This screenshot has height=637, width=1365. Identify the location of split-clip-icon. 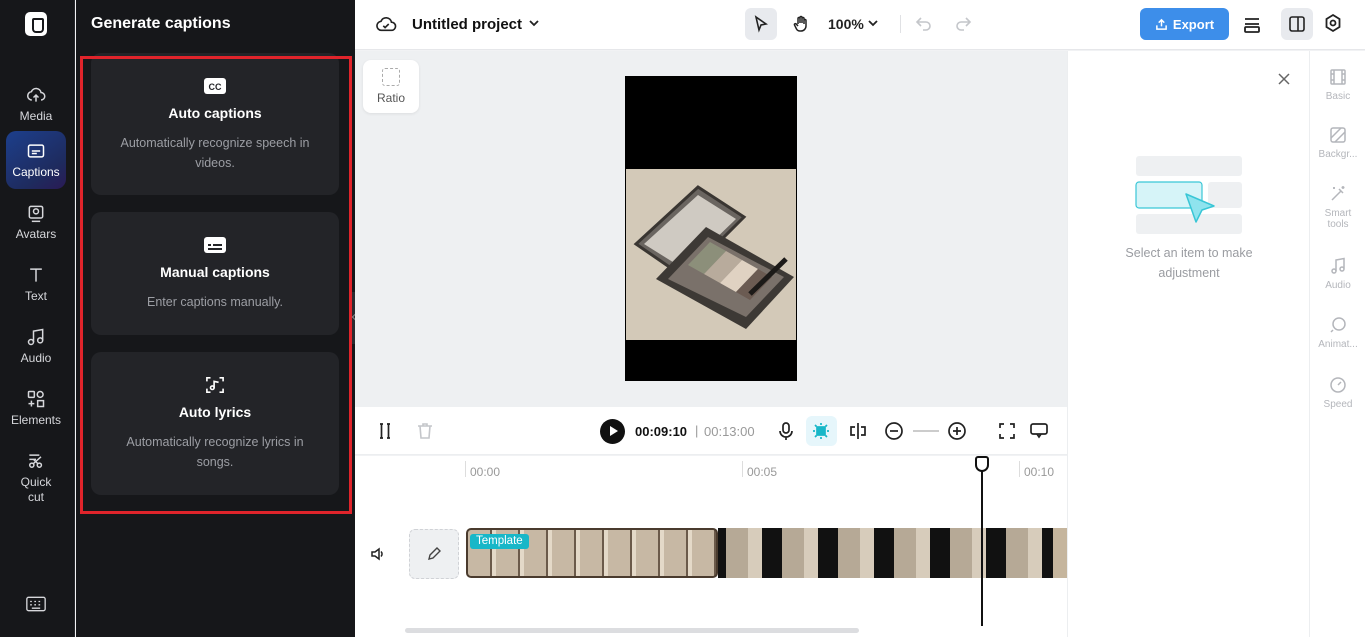
(858, 431).